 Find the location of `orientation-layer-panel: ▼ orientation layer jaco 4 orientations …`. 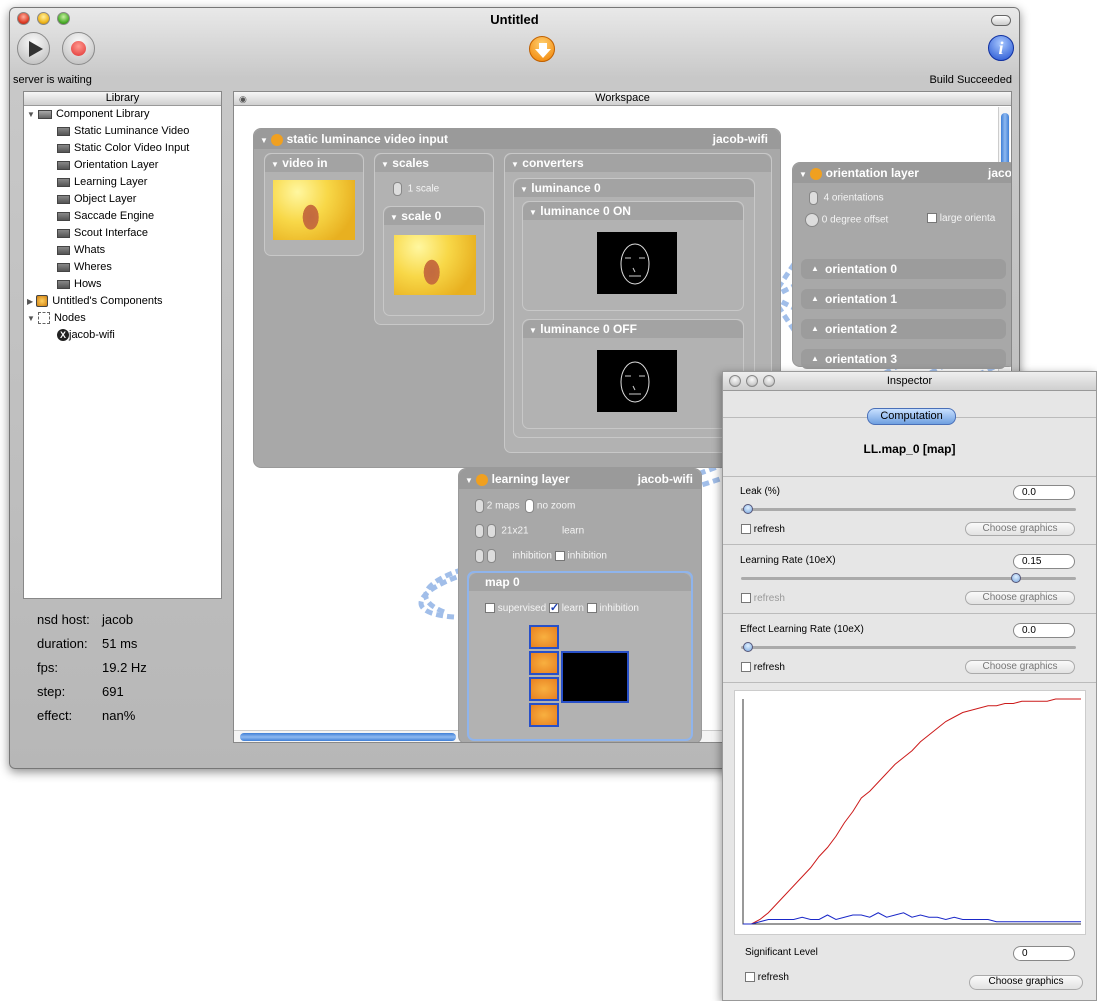

orientation-layer-panel: ▼ orientation layer jaco 4 orientations … is located at coordinates (901, 265).